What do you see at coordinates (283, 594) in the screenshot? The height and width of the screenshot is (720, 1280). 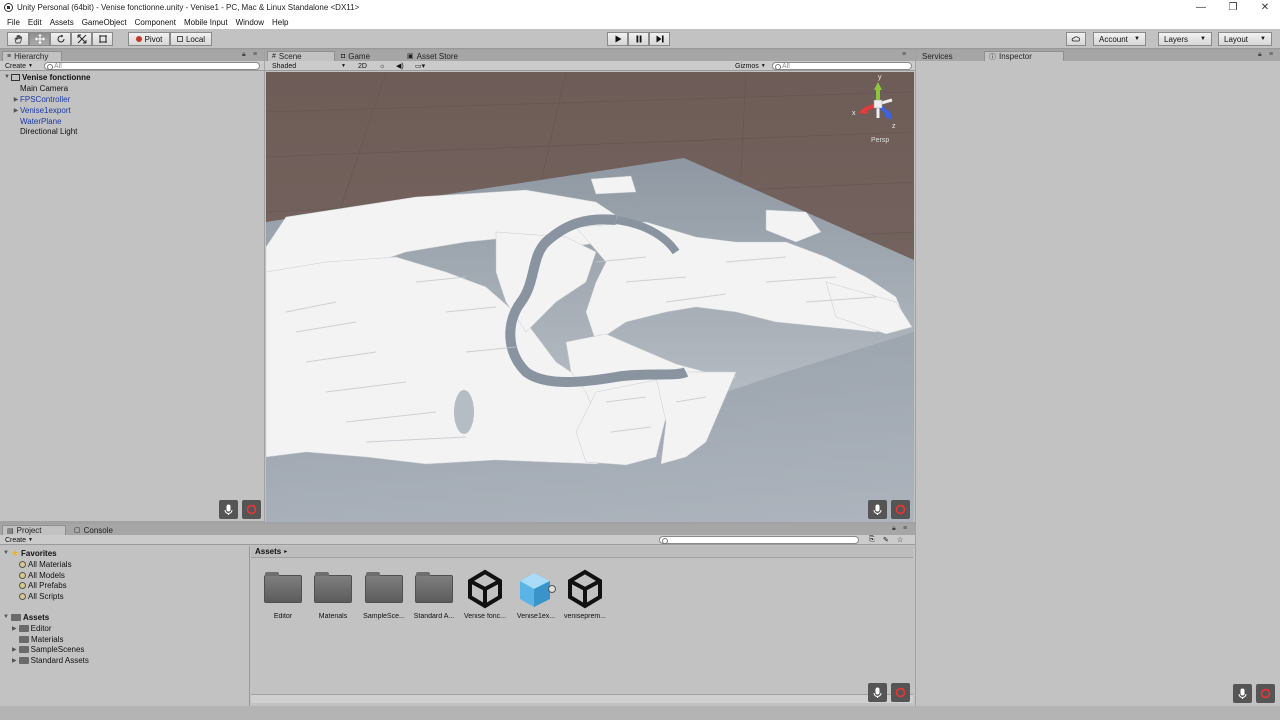 I see `asset-folder-editor: Editor` at bounding box center [283, 594].